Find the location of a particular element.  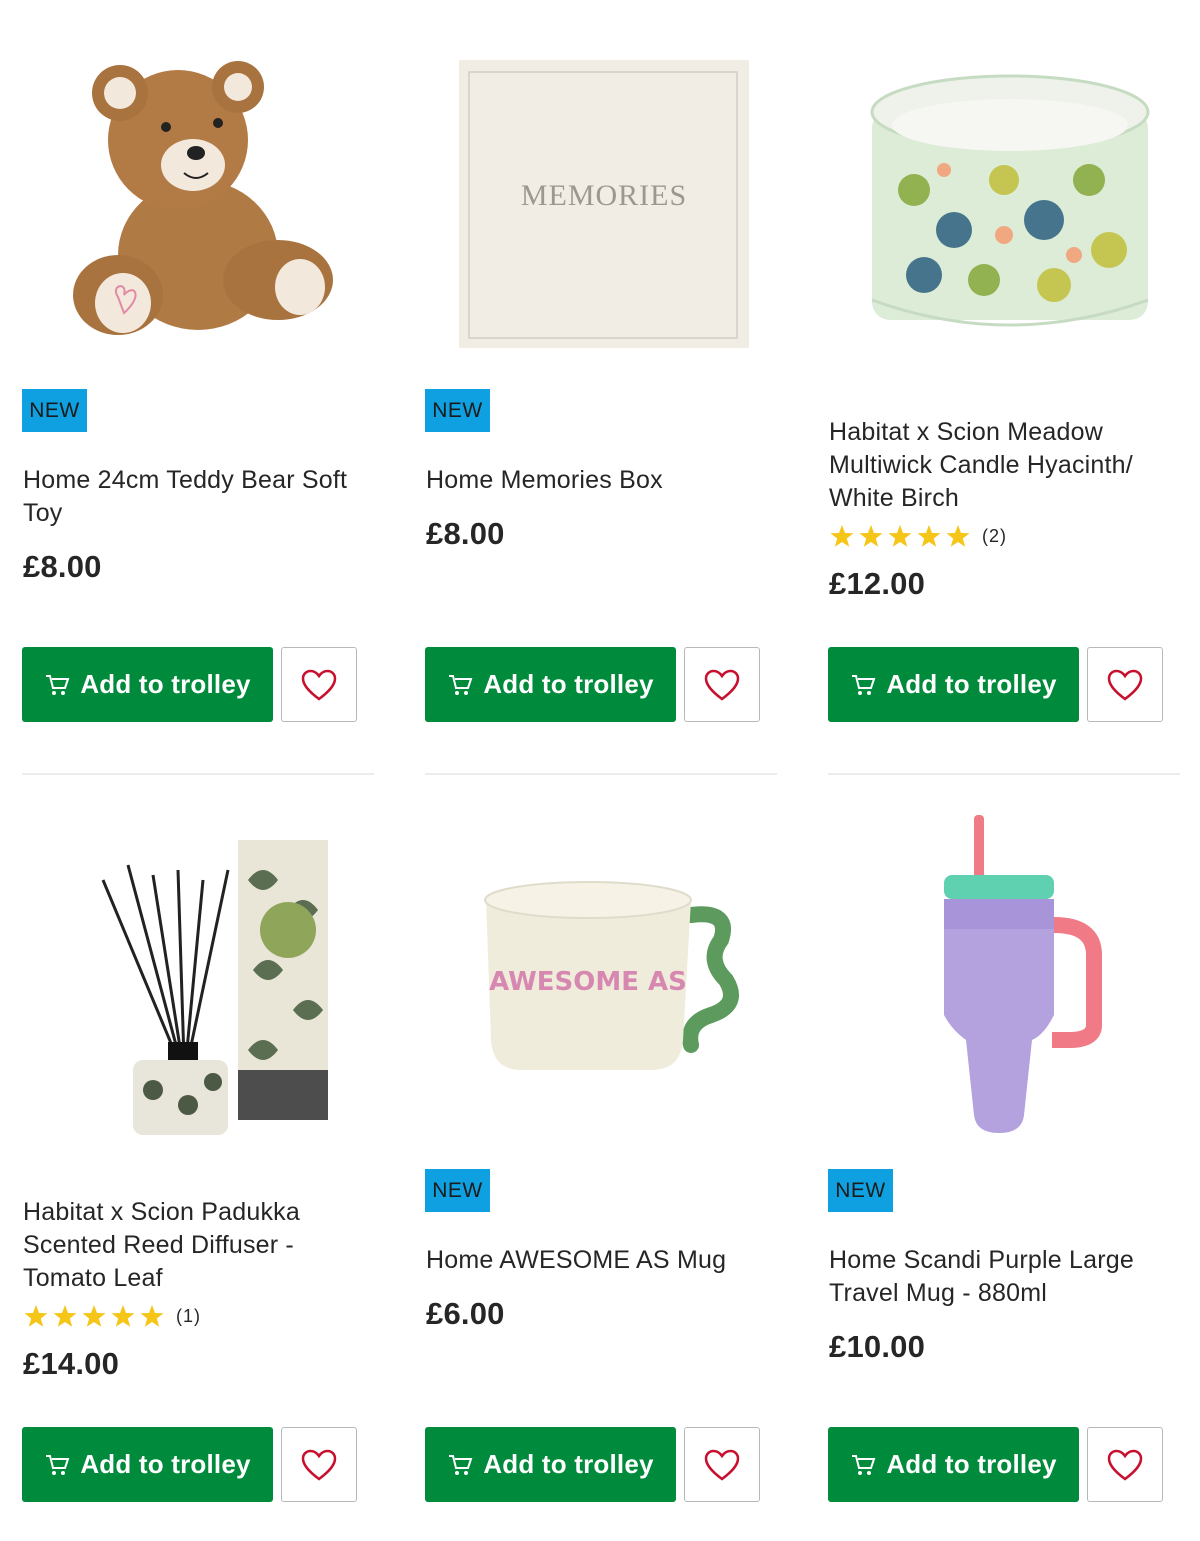

product-title-line: Home AWESOME AS Mug is located at coordinates (576, 1260).